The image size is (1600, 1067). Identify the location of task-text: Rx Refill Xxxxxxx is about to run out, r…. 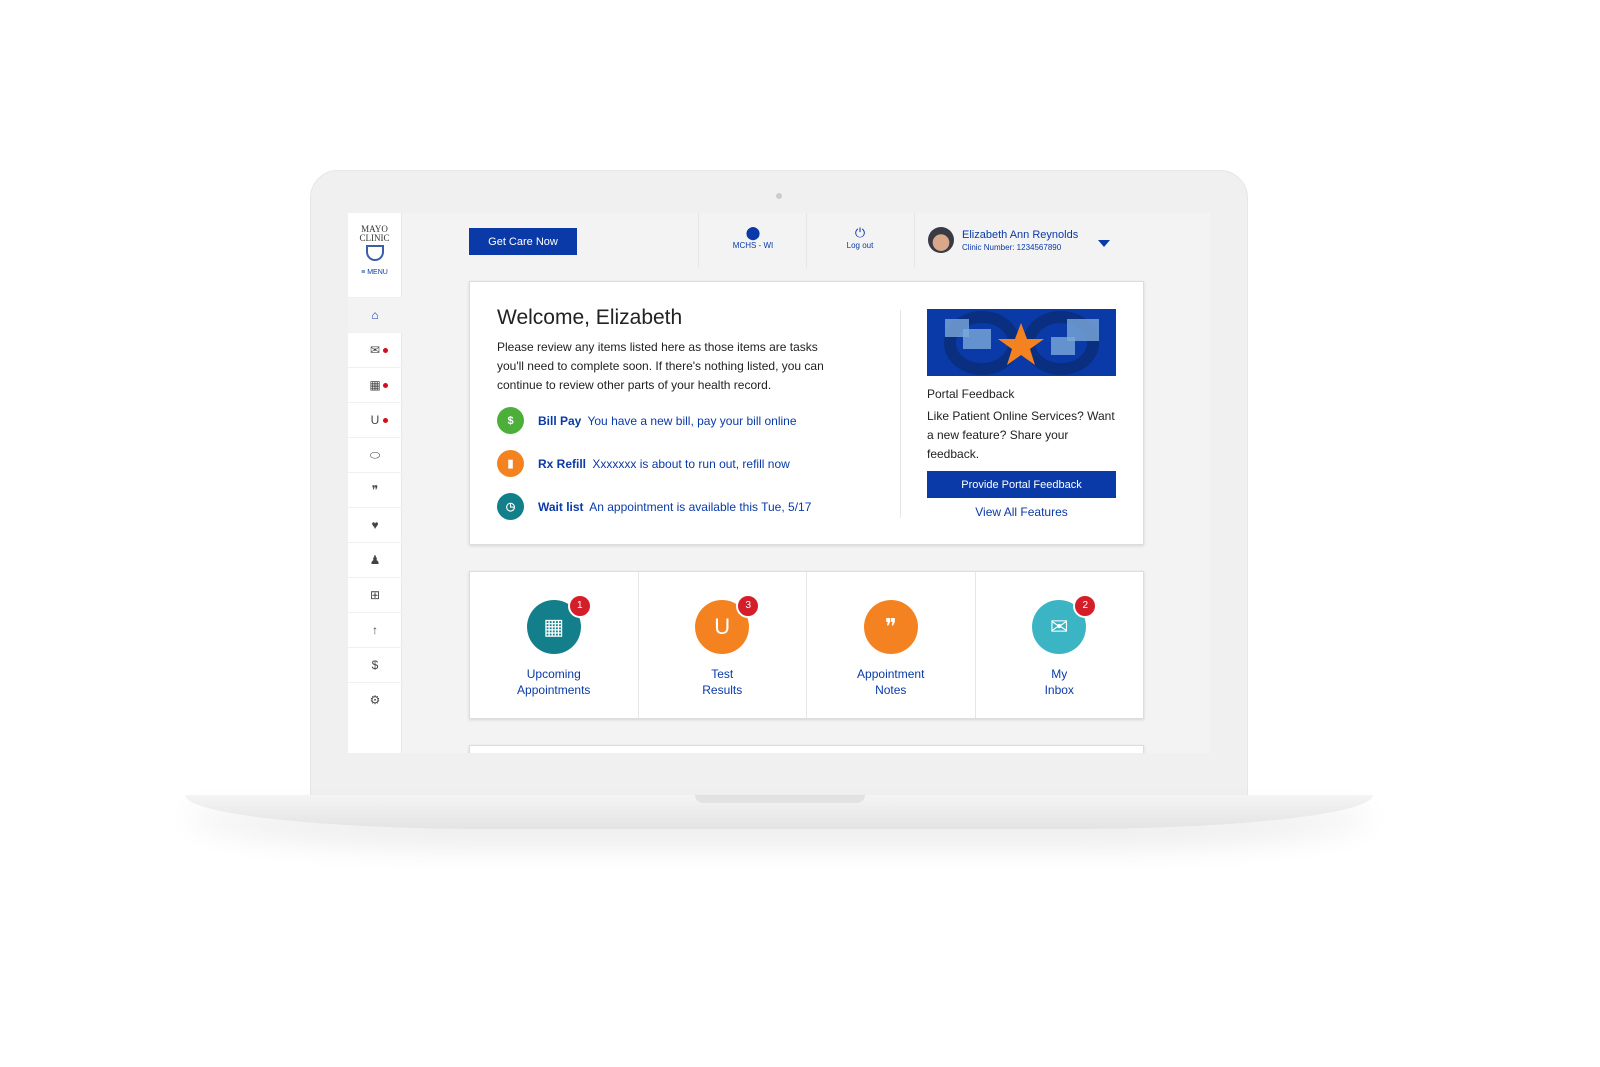
(664, 464).